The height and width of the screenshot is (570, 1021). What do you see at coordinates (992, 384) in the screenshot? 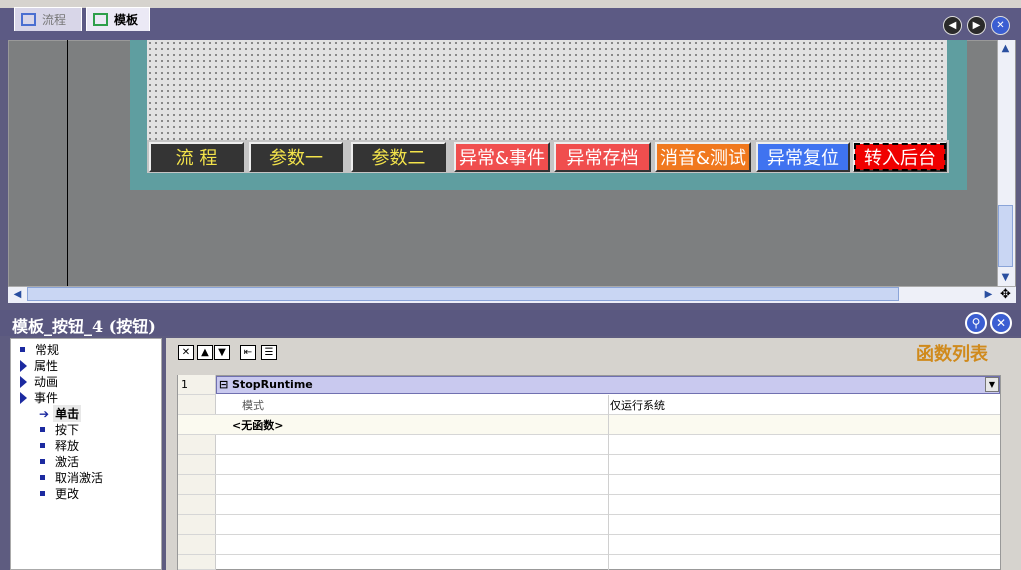
I see `chevron-down-icon: ▼` at bounding box center [992, 384].